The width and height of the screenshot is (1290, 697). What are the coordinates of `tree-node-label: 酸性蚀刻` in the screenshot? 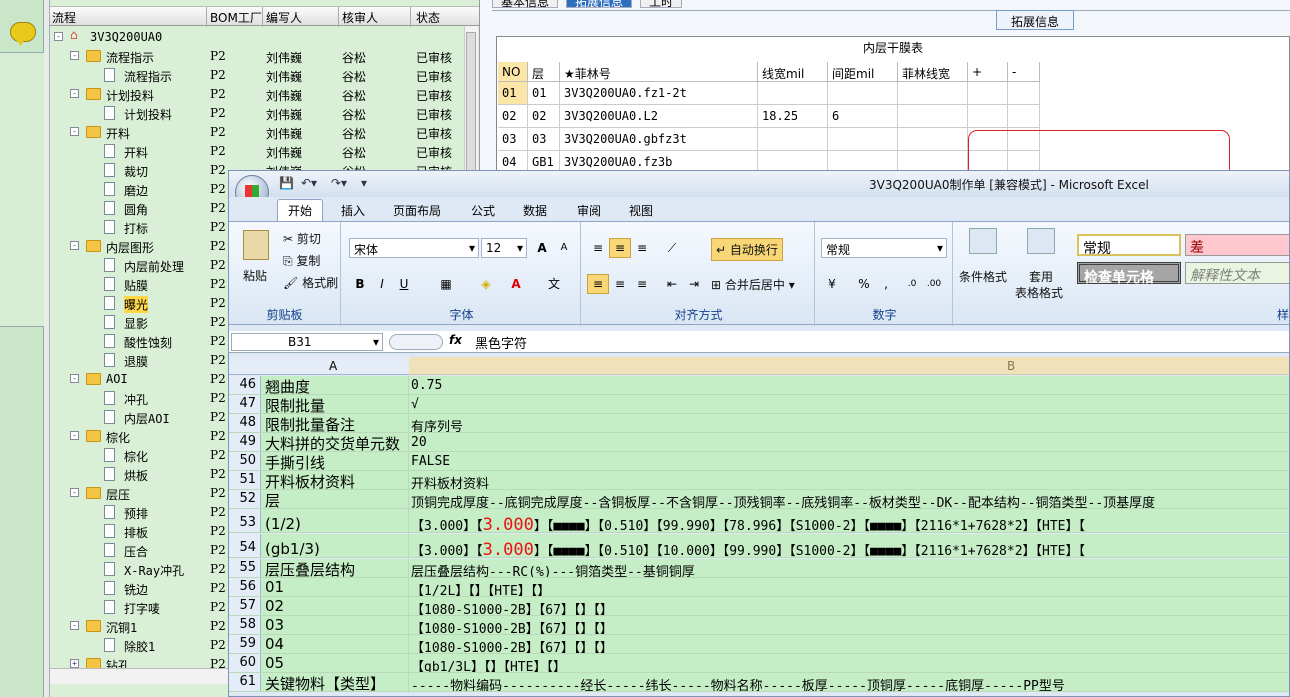 It's located at (148, 342).